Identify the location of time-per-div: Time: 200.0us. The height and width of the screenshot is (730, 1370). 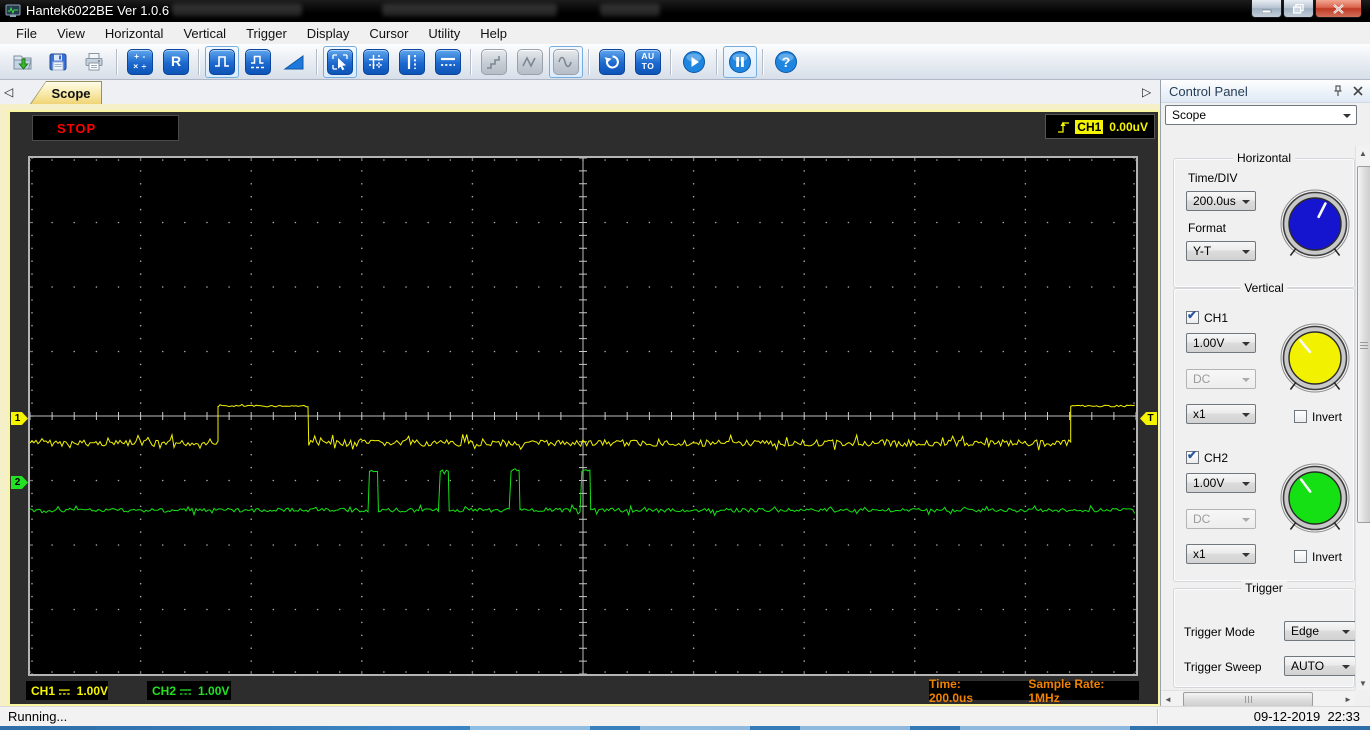
(951, 690).